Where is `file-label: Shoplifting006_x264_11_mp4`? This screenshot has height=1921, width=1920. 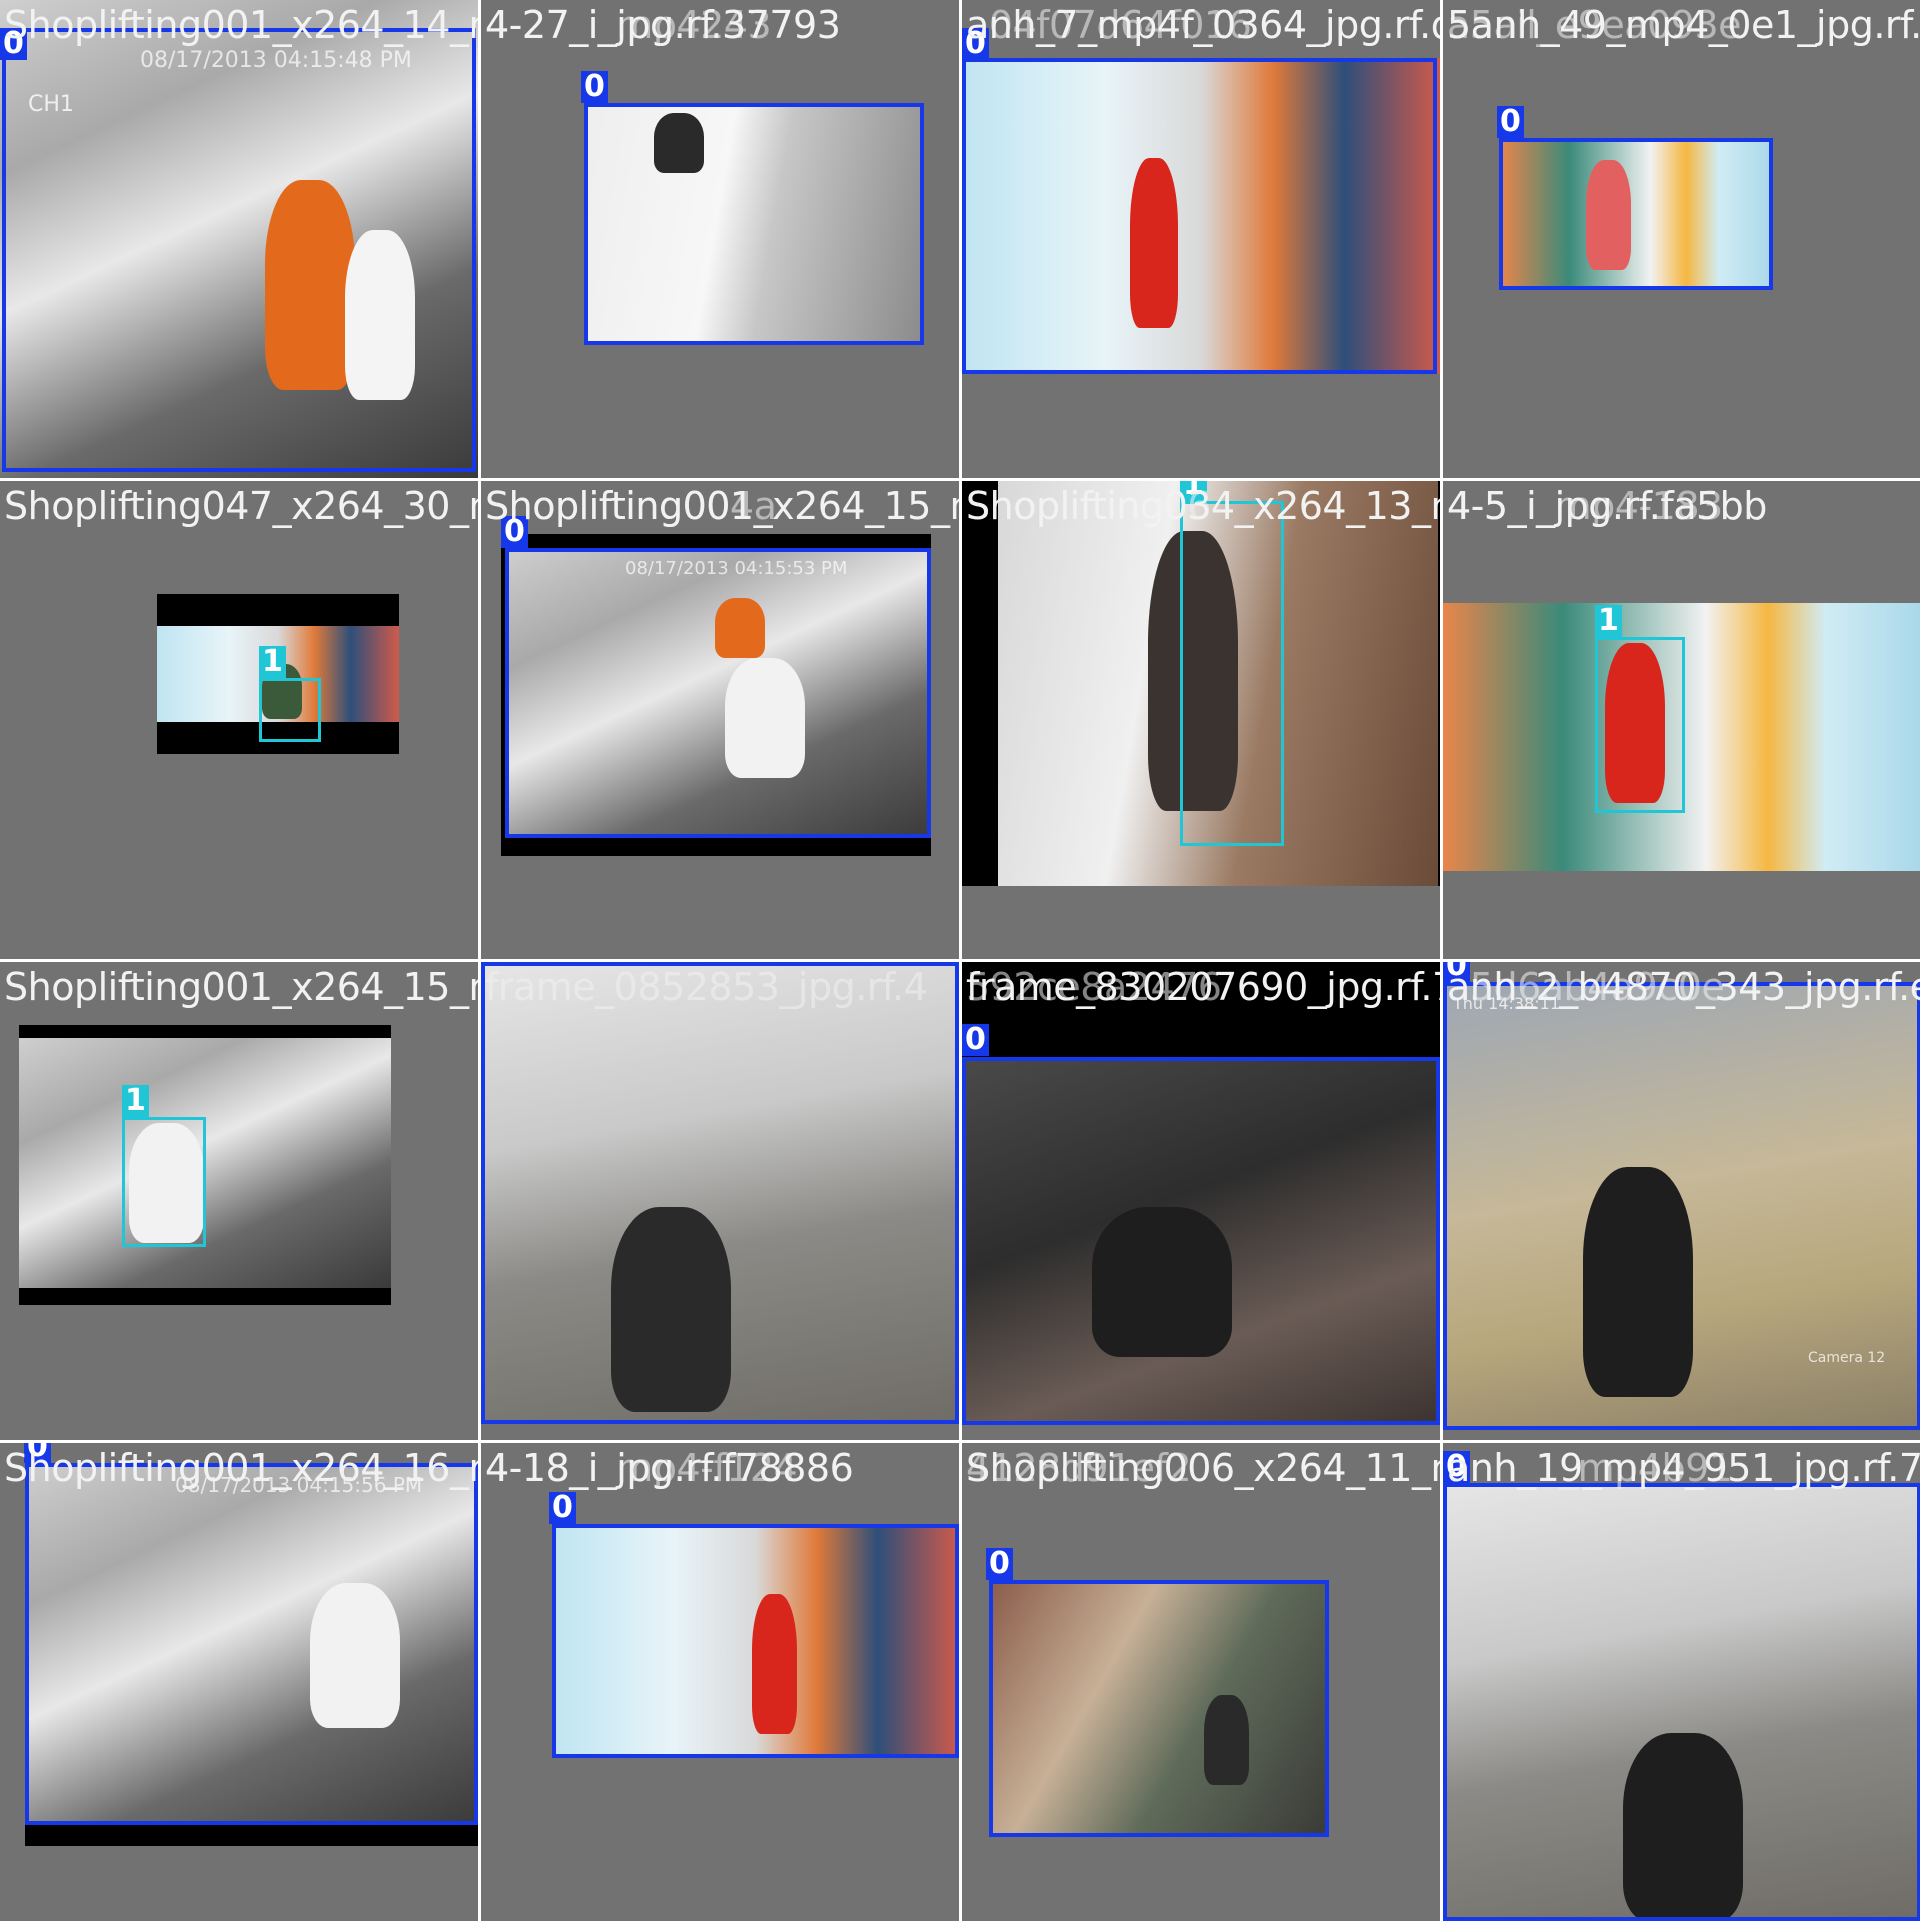 file-label: Shoplifting006_x264_11_mp4 is located at coordinates (1203, 1468).